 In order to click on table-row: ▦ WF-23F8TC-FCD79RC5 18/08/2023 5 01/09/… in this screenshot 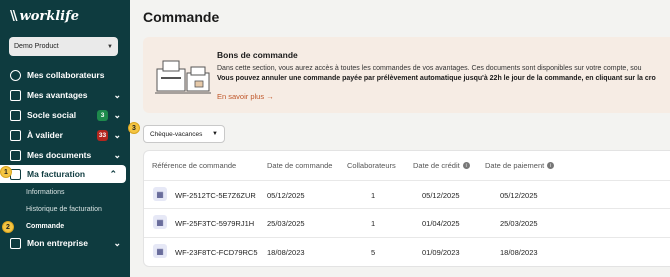, I will do `click(407, 251)`.